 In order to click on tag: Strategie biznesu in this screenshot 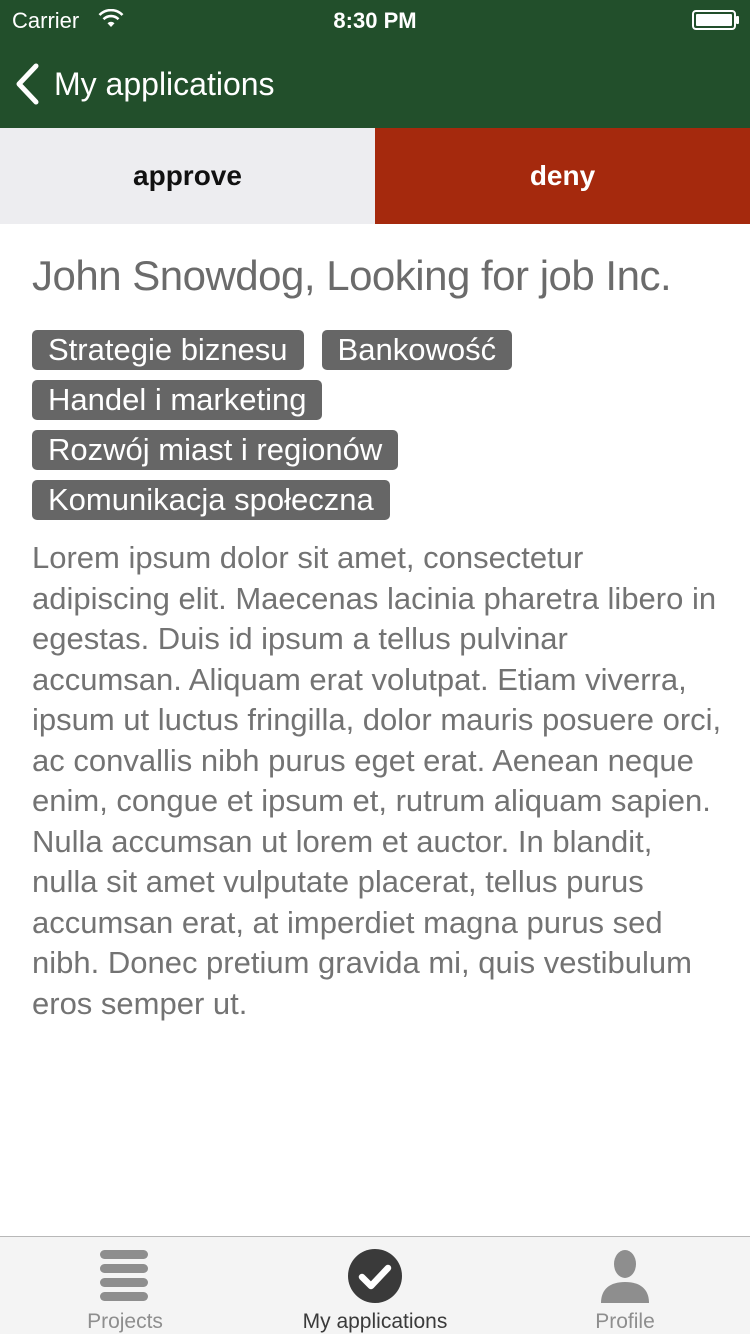, I will do `click(168, 350)`.